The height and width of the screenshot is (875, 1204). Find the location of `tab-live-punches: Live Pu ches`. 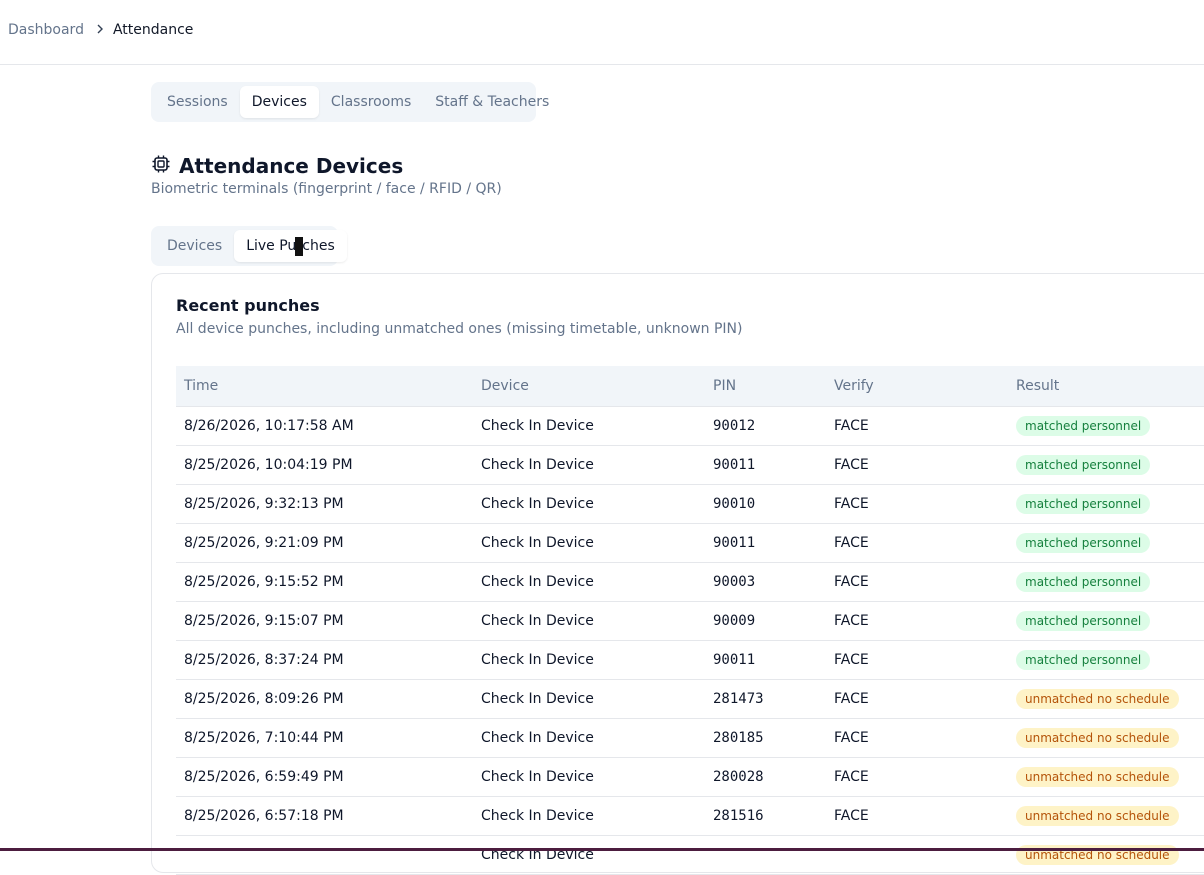

tab-live-punches: Live Pu ches is located at coordinates (290, 246).